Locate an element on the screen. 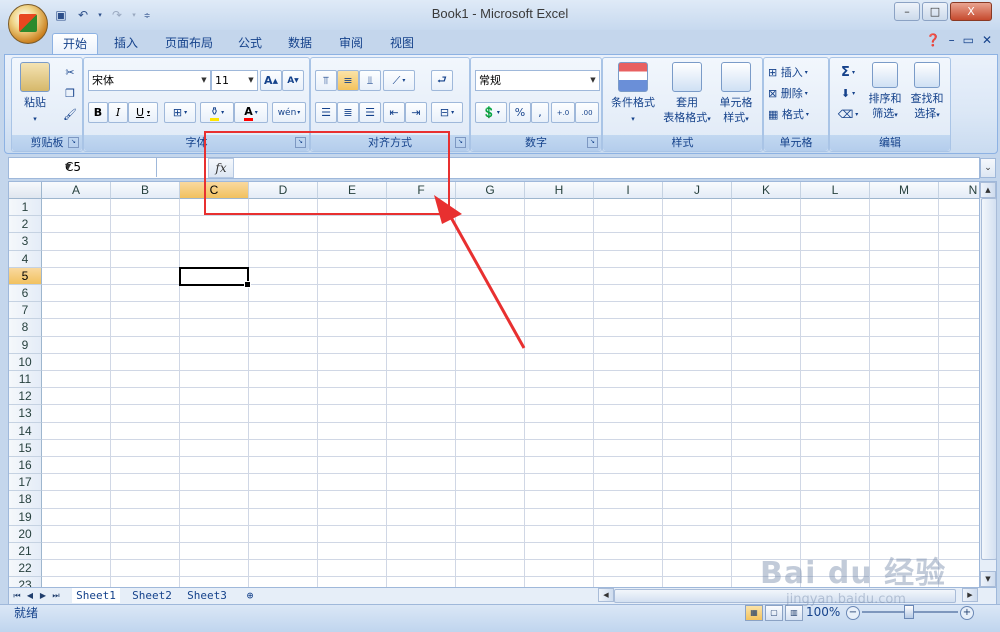 The height and width of the screenshot is (632, 1000). select-all-corner is located at coordinates (25, 190).